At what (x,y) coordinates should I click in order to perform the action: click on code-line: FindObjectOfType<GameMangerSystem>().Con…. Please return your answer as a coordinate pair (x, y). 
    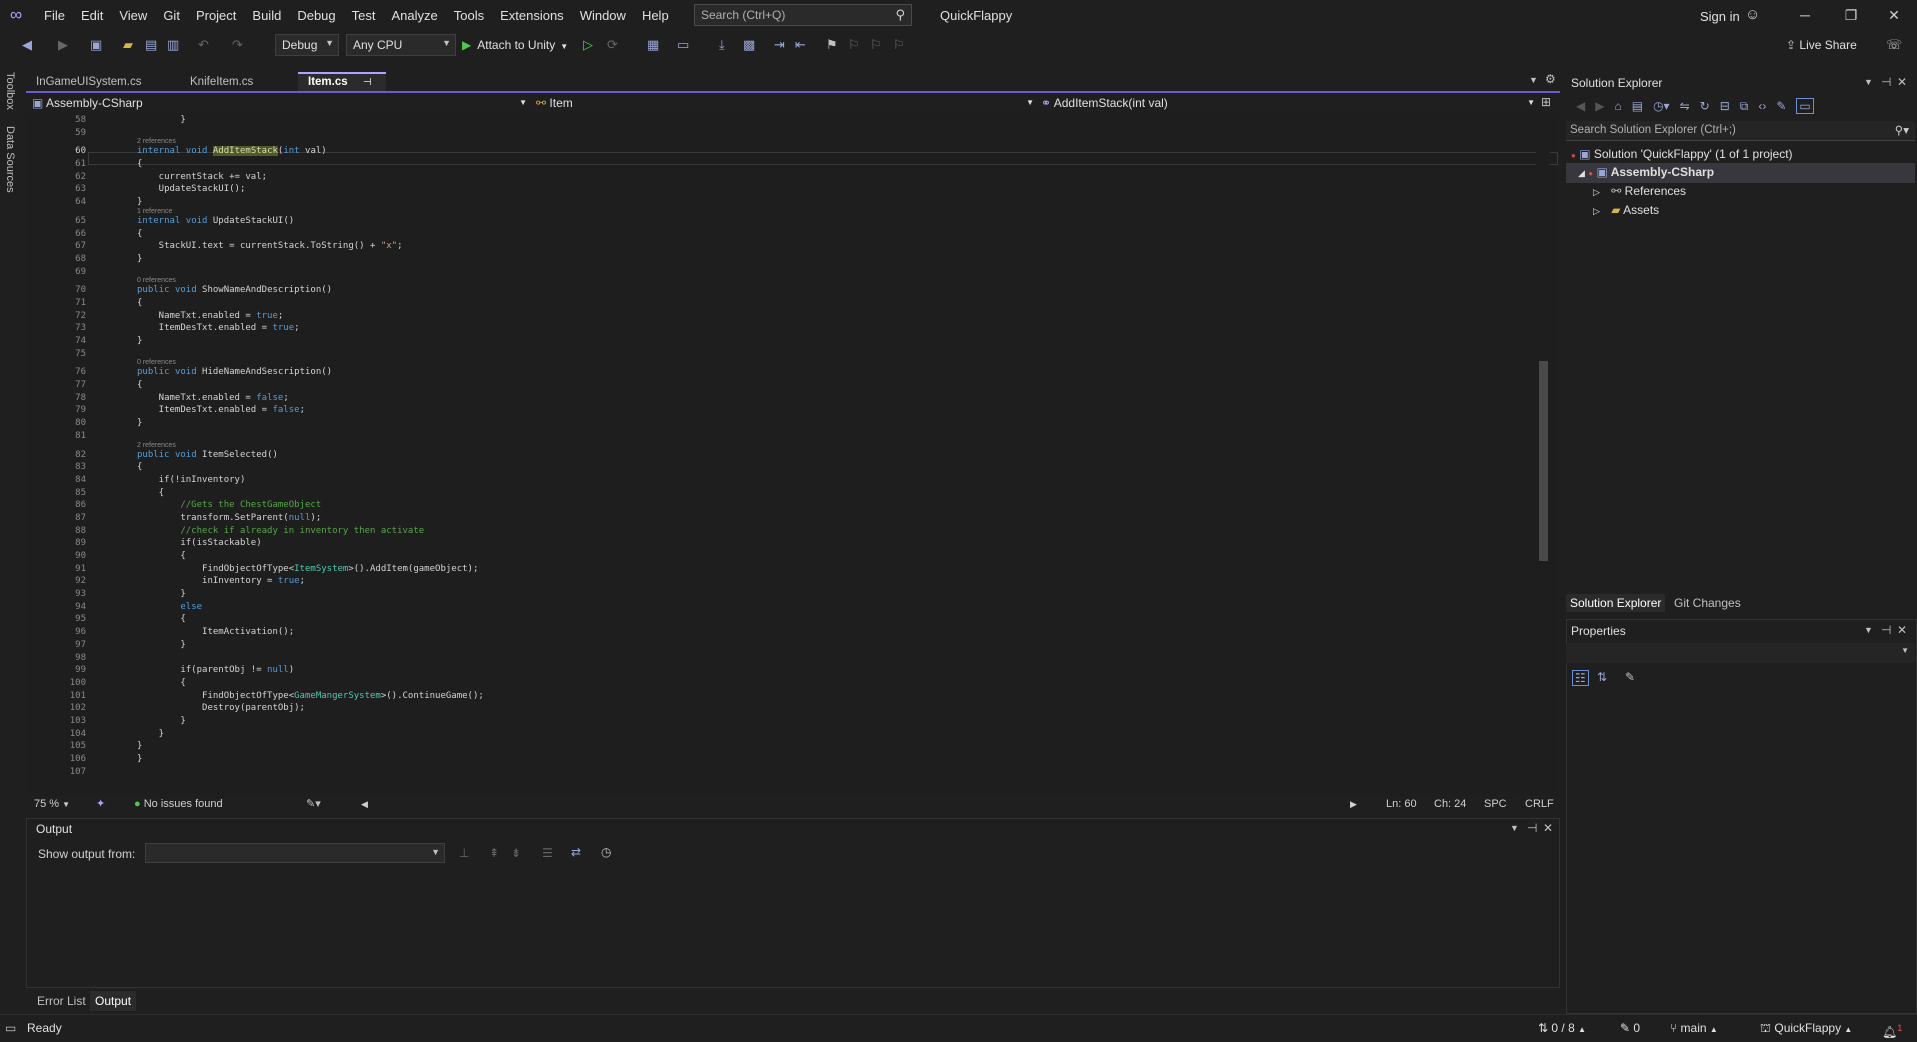
    Looking at the image, I should click on (847, 696).